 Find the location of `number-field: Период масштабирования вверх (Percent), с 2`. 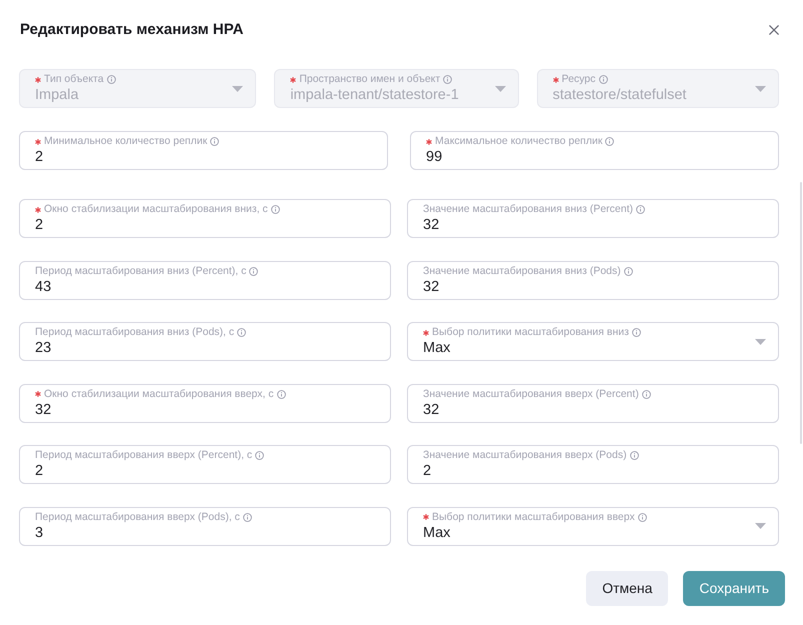

number-field: Период масштабирования вверх (Percent), с 2 is located at coordinates (205, 464).